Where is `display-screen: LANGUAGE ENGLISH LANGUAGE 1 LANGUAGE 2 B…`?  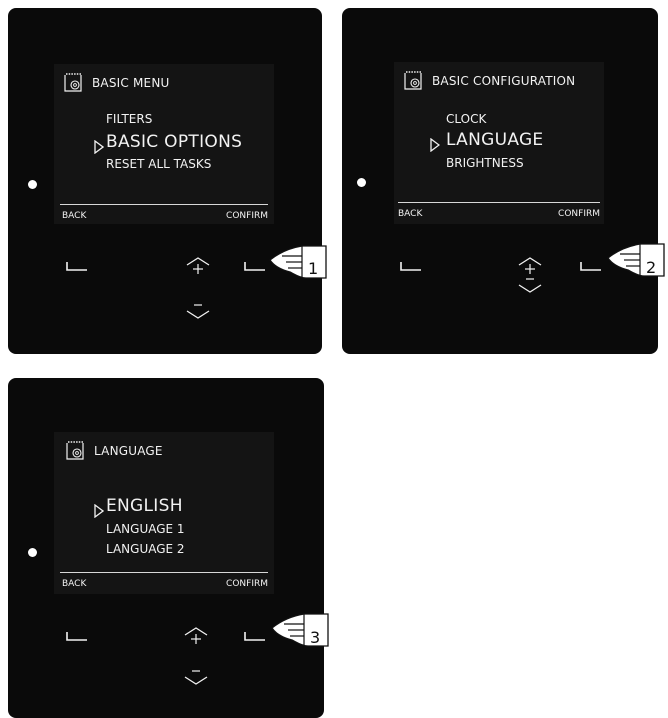
display-screen: LANGUAGE ENGLISH LANGUAGE 1 LANGUAGE 2 B… is located at coordinates (164, 513).